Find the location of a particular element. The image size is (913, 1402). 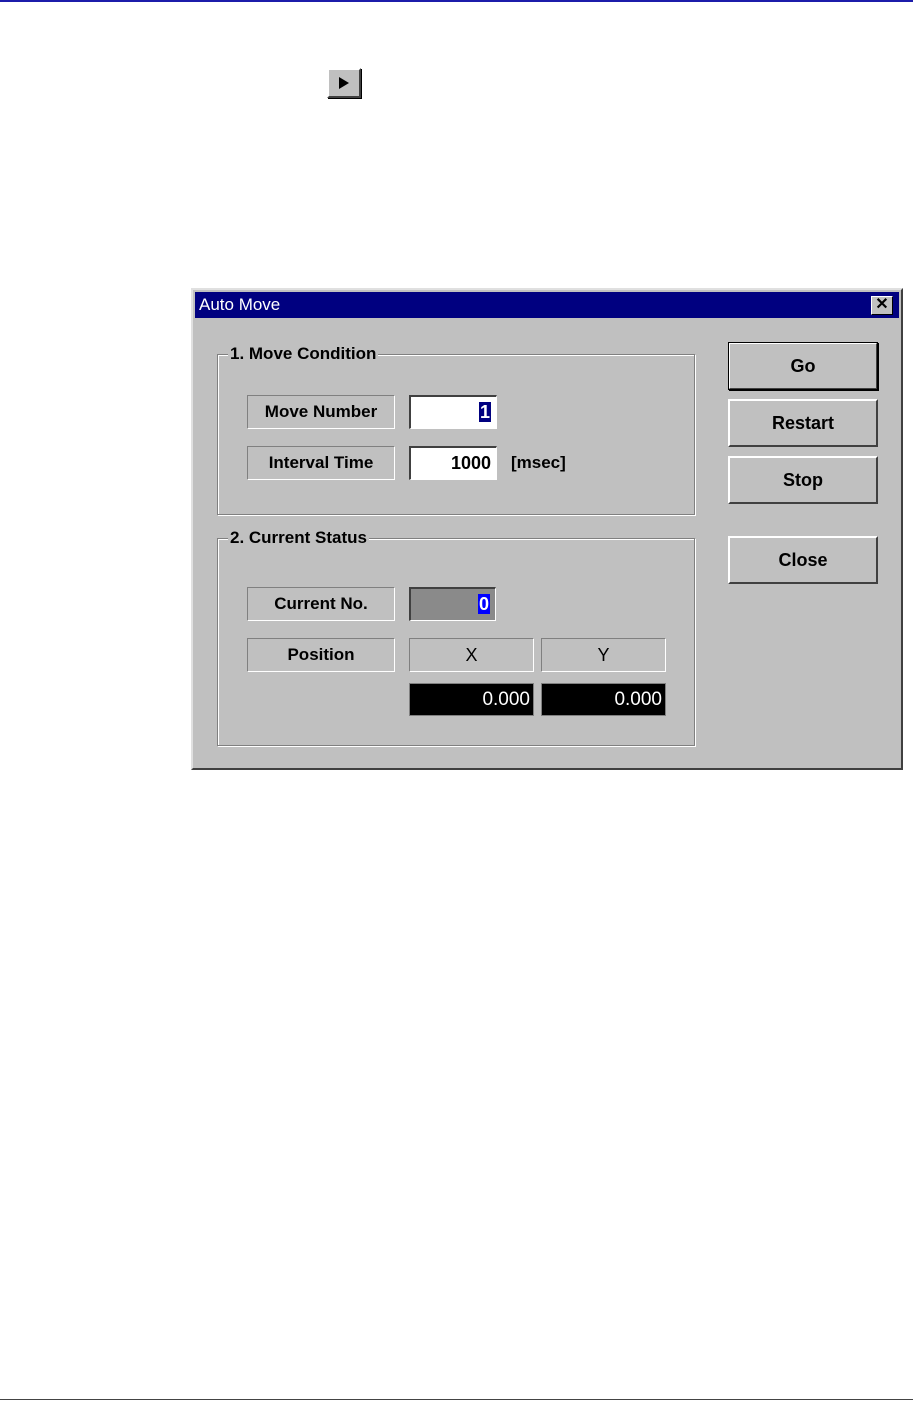

go-button: Go is located at coordinates (803, 366).